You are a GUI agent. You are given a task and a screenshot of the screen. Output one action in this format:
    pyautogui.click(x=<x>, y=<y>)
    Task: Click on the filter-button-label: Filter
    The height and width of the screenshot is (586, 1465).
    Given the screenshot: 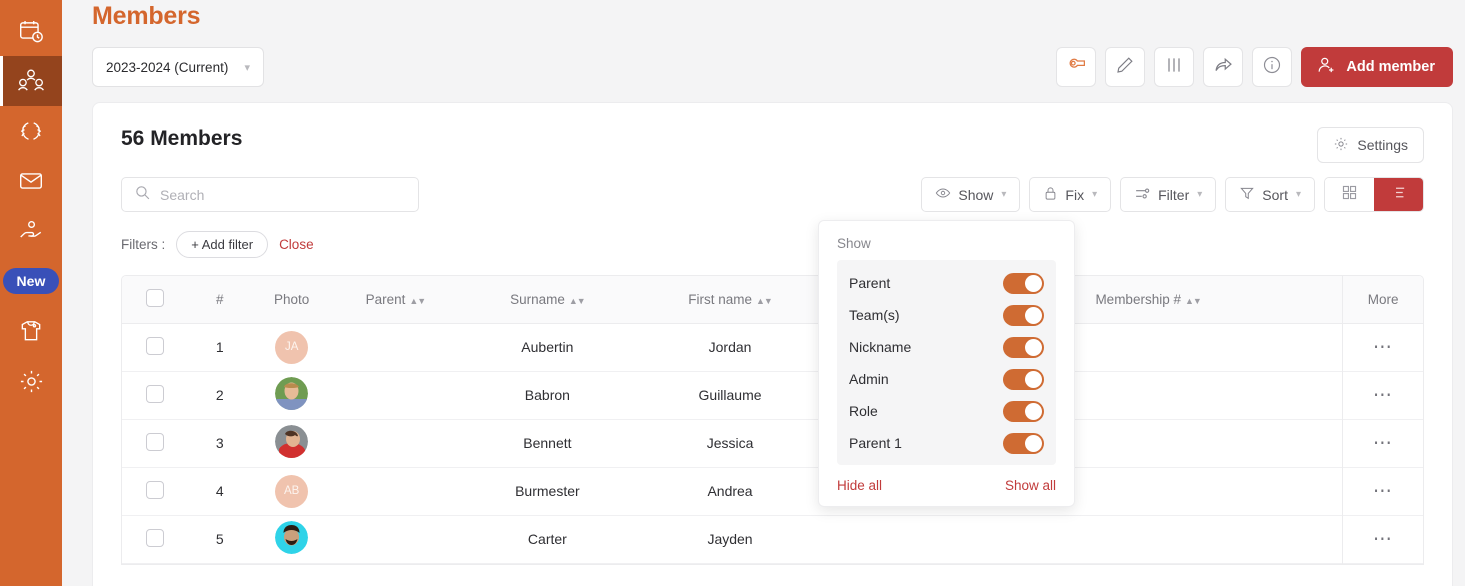 What is the action you would take?
    pyautogui.click(x=1174, y=194)
    